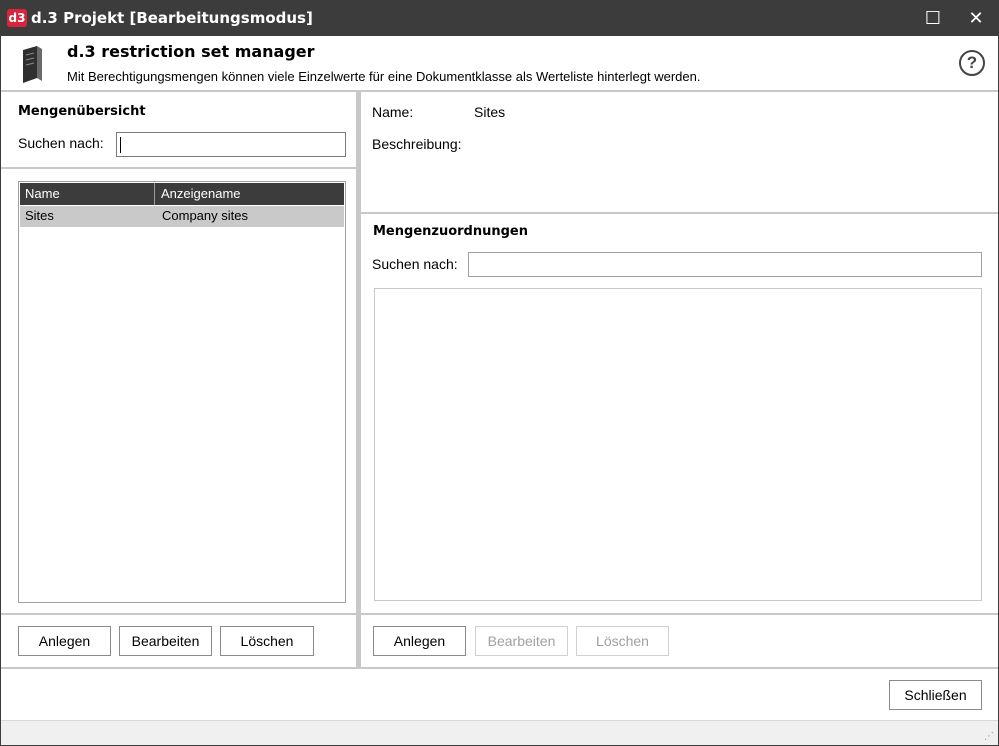 Image resolution: width=999 pixels, height=746 pixels. What do you see at coordinates (61, 143) in the screenshot?
I see `left-search-label: Suchen nach:` at bounding box center [61, 143].